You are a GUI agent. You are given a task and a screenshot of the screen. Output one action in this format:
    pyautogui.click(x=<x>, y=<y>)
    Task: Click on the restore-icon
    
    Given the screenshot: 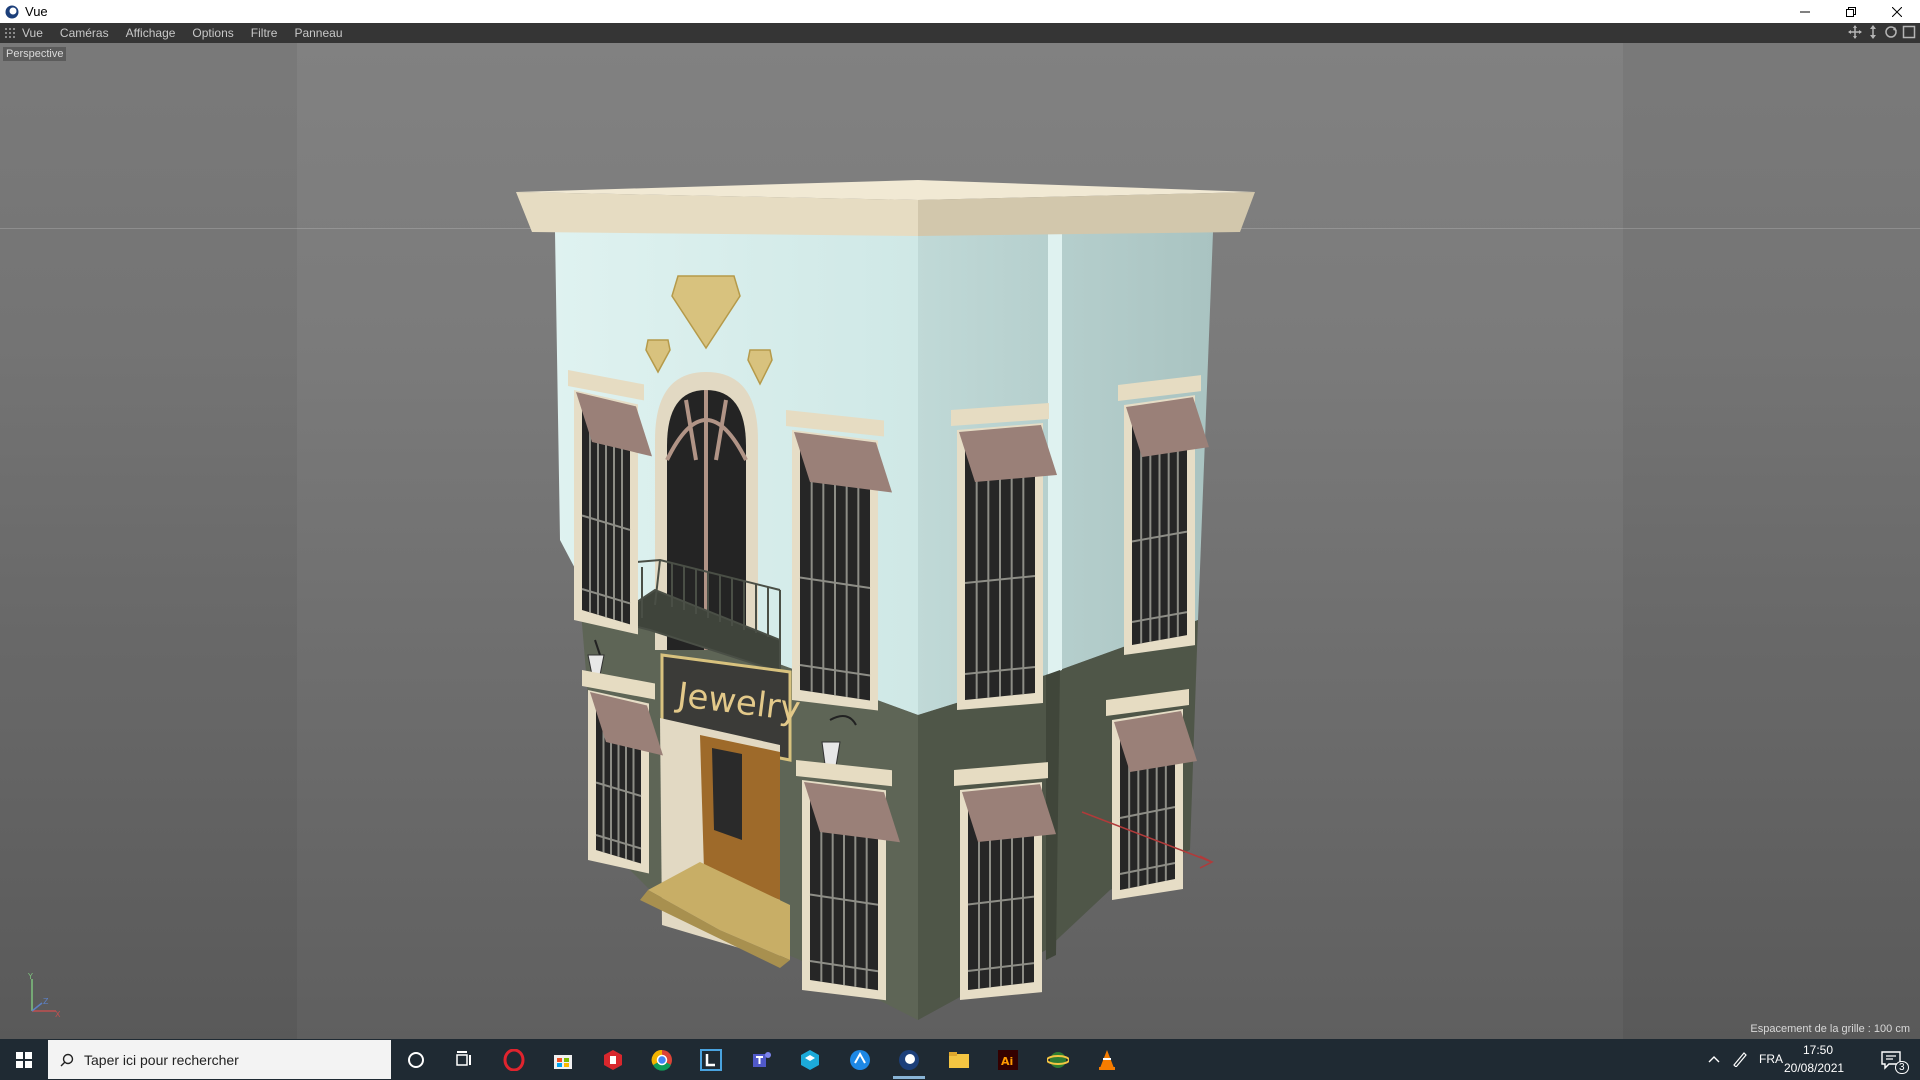 What is the action you would take?
    pyautogui.click(x=1851, y=11)
    